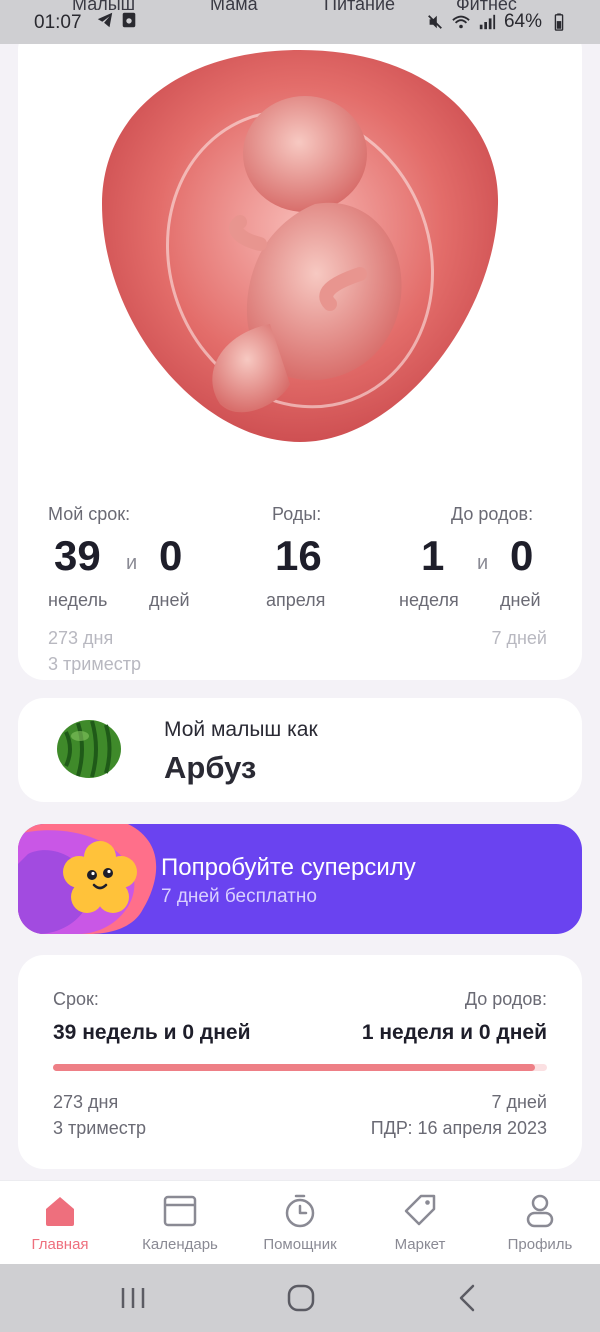 The image size is (600, 1332). I want to click on progress-until-label: До родов:, so click(505, 999).